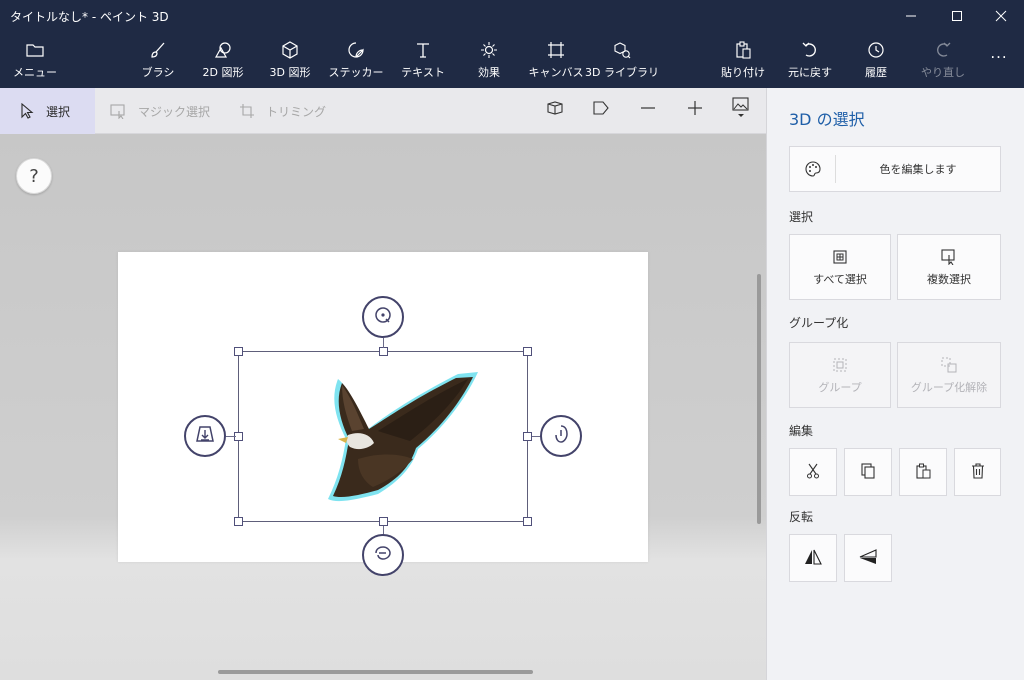  I want to click on title-bar: タイトルなし* - ペイント 3D, so click(512, 16).